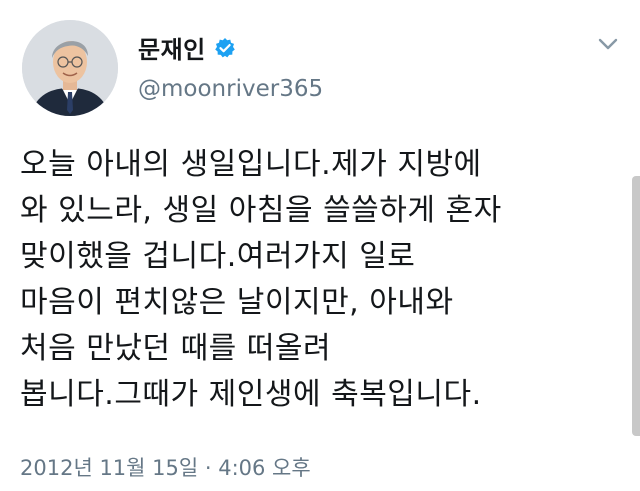 Image resolution: width=640 pixels, height=491 pixels. I want to click on chevron-down-icon, so click(608, 44).